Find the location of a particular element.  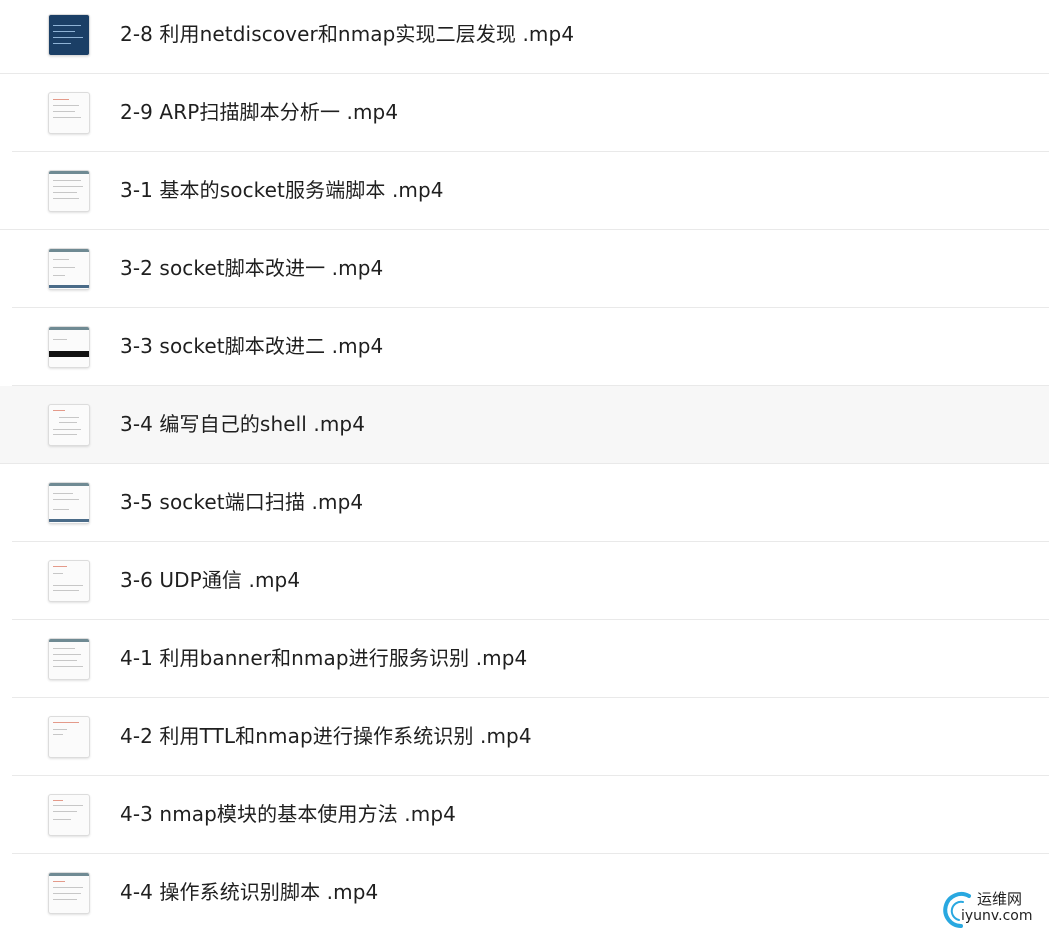

file-name: 4-4 操作系统识别脚本 .mp4 is located at coordinates (249, 892).